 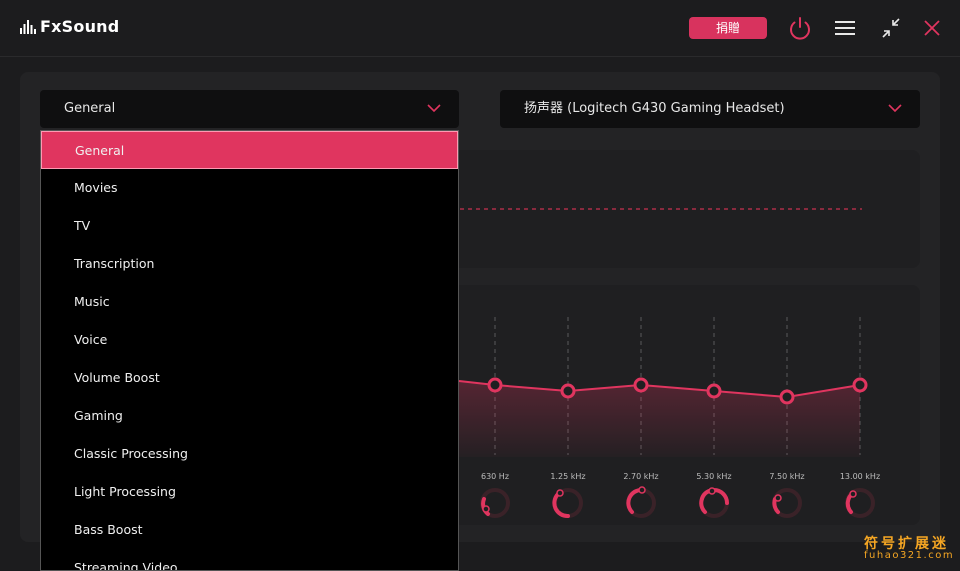 What do you see at coordinates (90, 108) in the screenshot?
I see `preset-selected-value: General` at bounding box center [90, 108].